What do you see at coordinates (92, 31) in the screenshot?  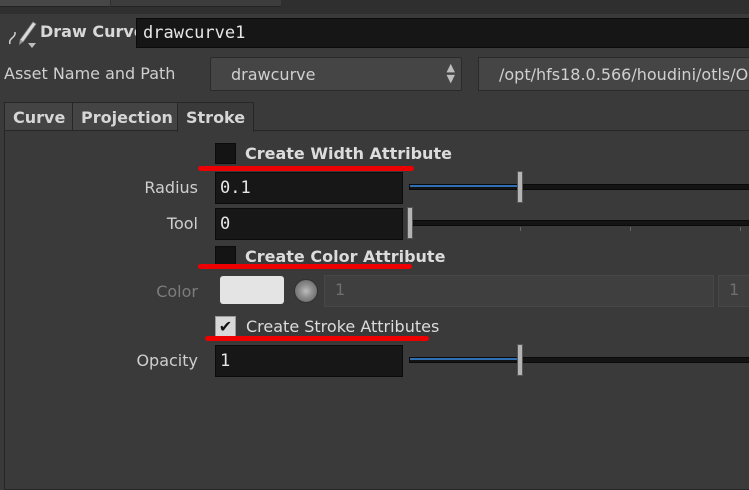 I see `node-type-label: Draw Curve` at bounding box center [92, 31].